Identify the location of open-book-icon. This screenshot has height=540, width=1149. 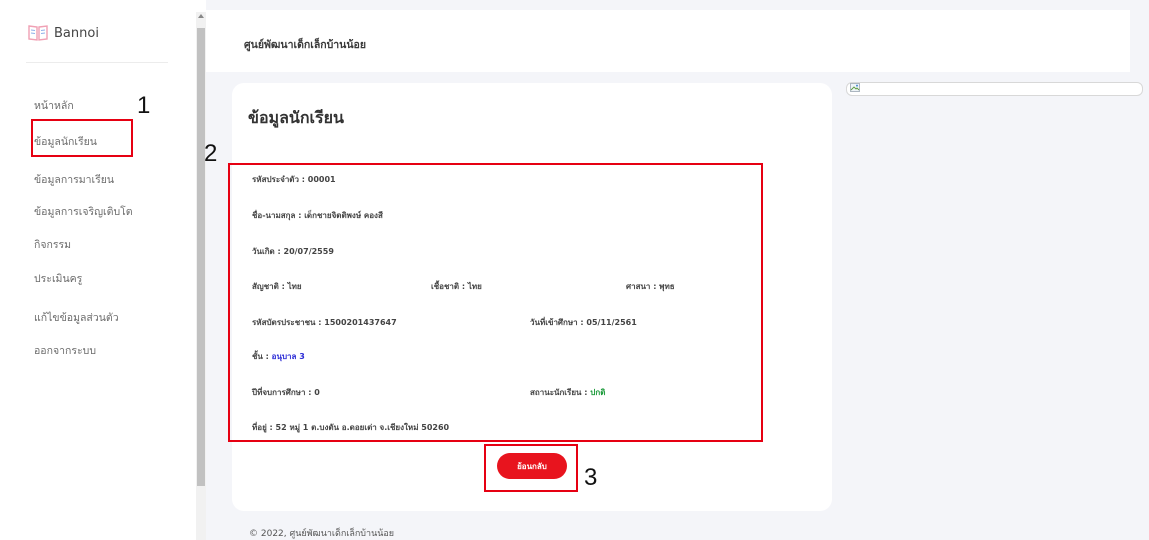
(38, 33).